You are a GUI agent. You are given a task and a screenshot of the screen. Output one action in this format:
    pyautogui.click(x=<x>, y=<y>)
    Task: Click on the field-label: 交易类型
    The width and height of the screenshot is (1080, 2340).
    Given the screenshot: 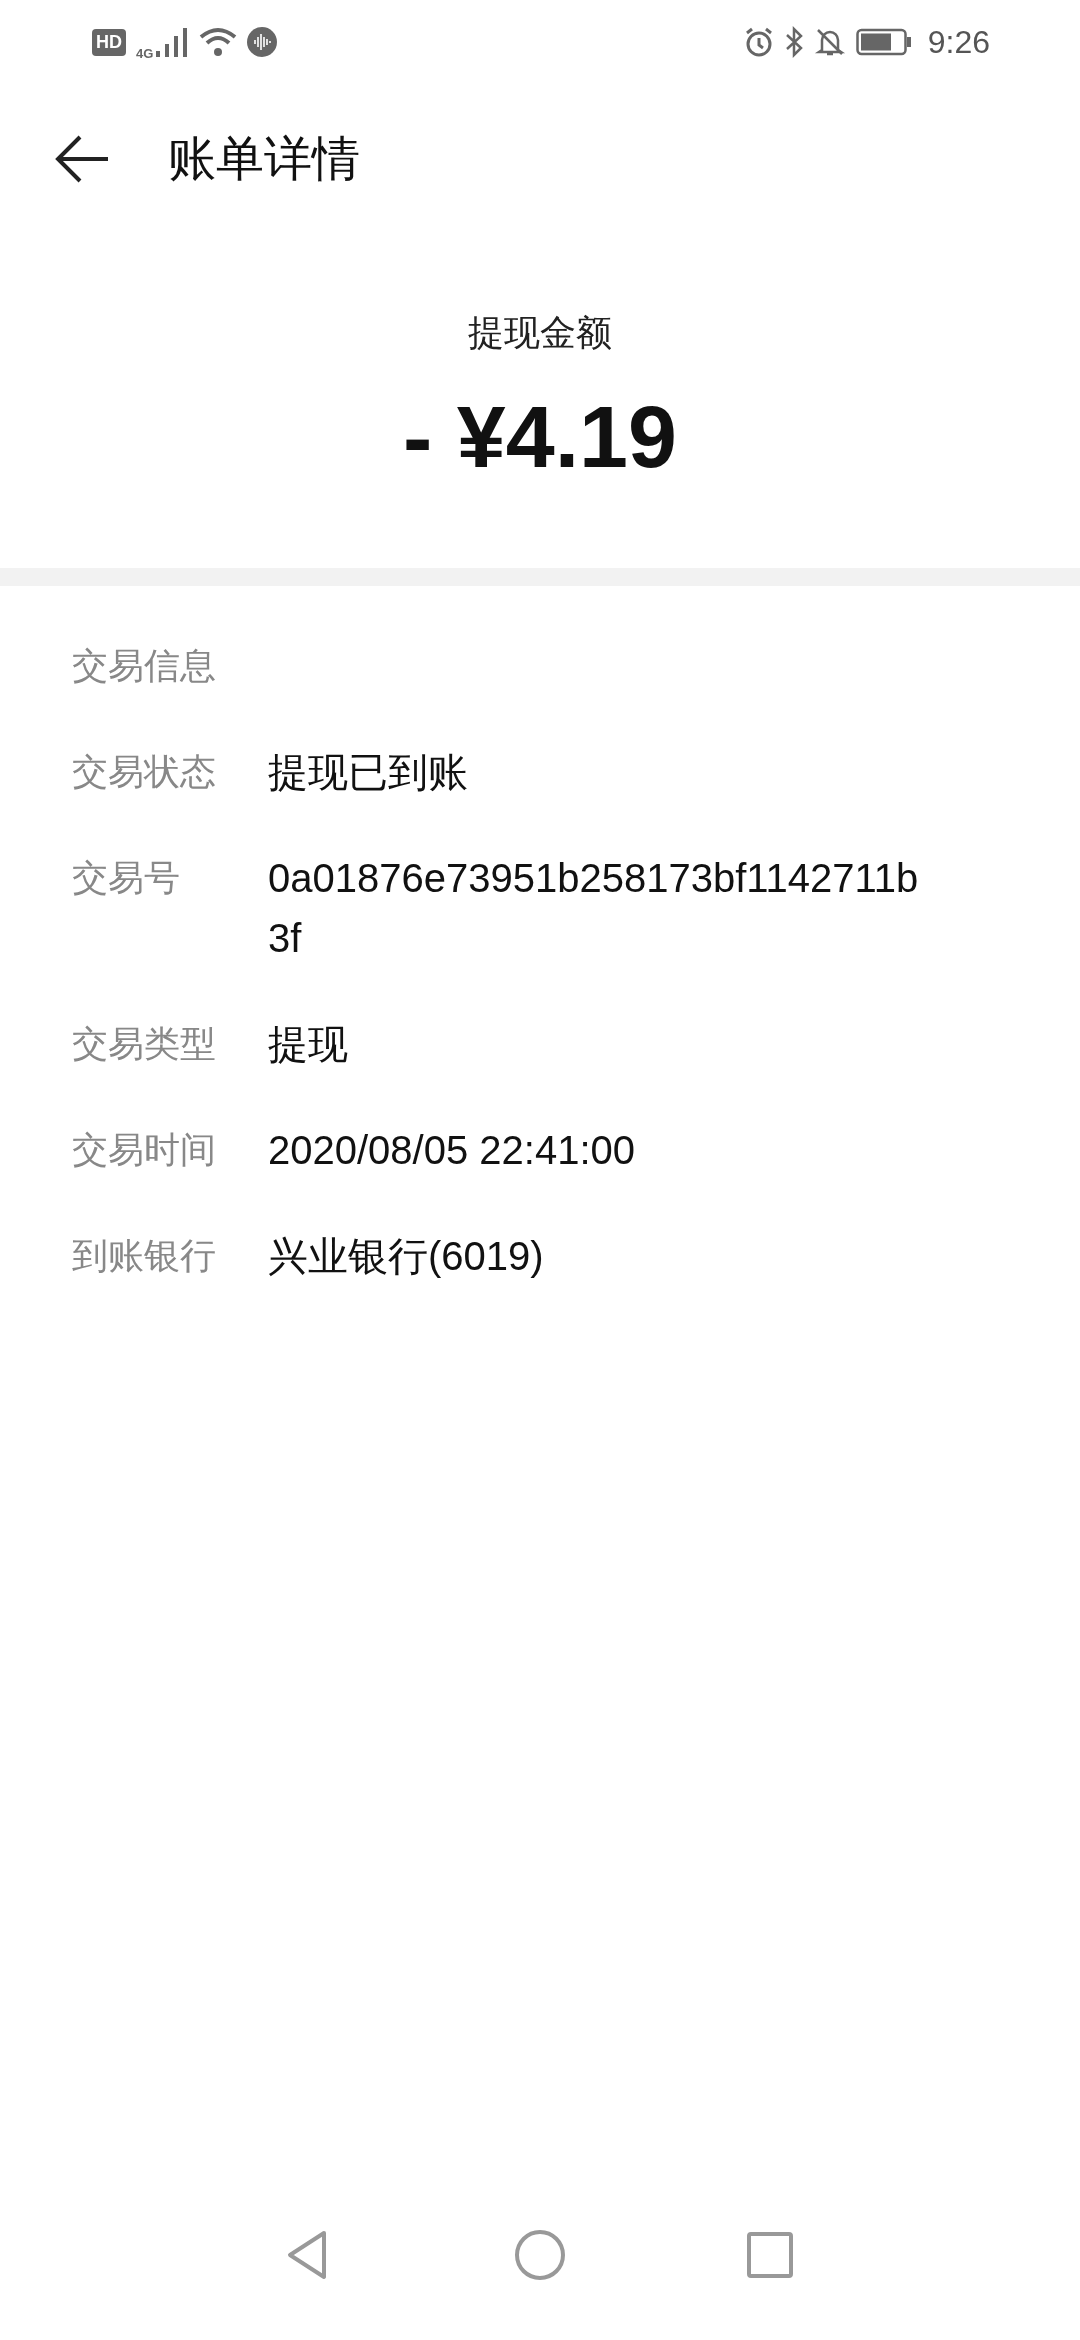 What is the action you would take?
    pyautogui.click(x=144, y=1044)
    